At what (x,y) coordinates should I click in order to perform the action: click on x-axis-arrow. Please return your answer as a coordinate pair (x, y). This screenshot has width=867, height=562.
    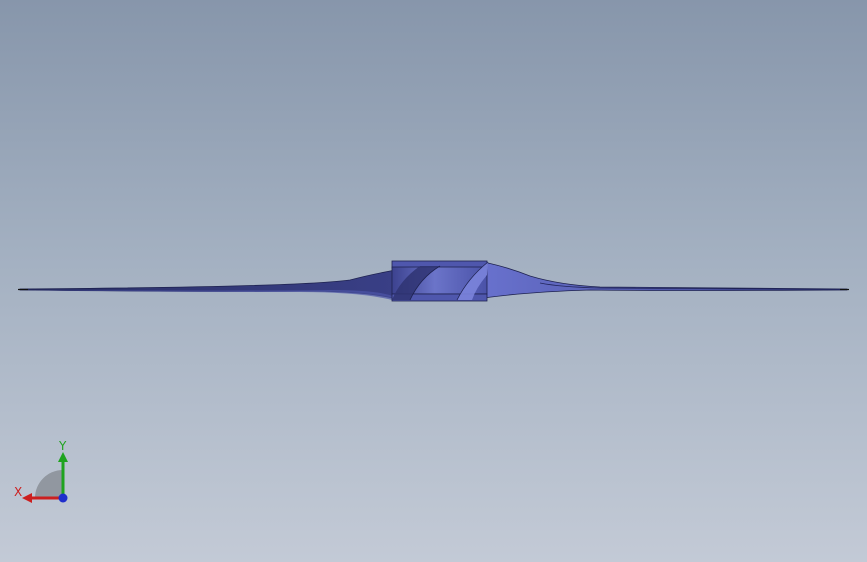
    Looking at the image, I should click on (27, 498).